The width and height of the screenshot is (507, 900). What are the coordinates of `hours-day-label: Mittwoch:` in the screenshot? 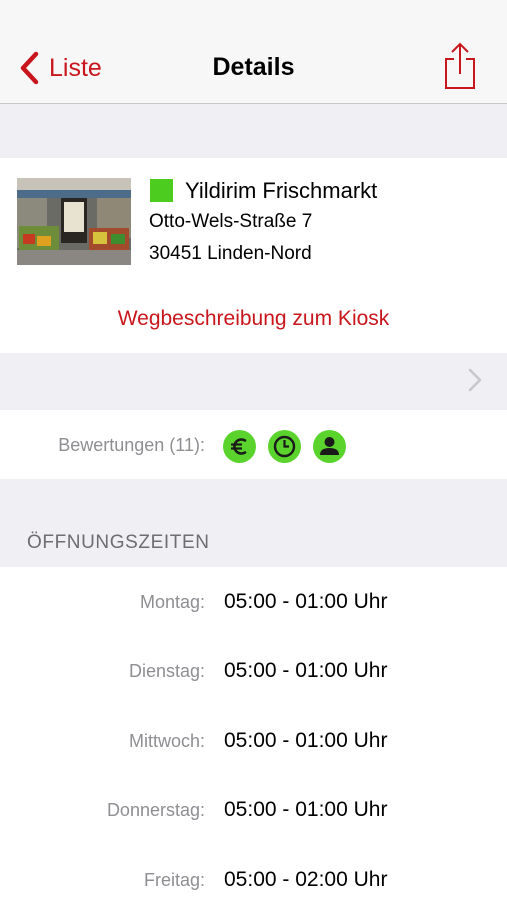 It's located at (166, 741).